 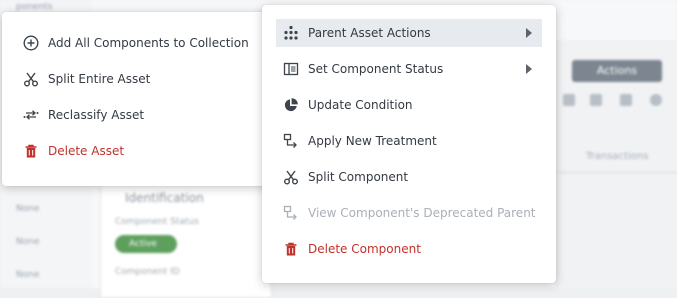 I want to click on delete-asset-item: Delete Asset, so click(x=73, y=151).